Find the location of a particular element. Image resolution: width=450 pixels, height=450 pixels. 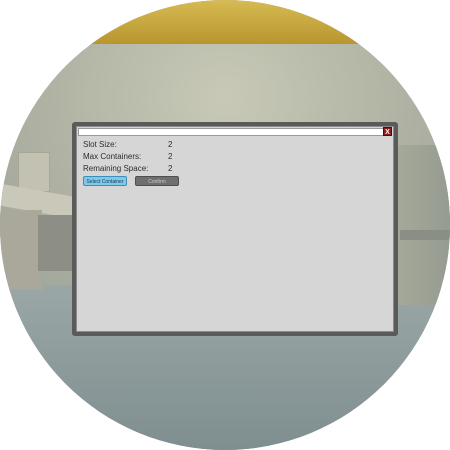

select-container-button: Select Container is located at coordinates (105, 181).